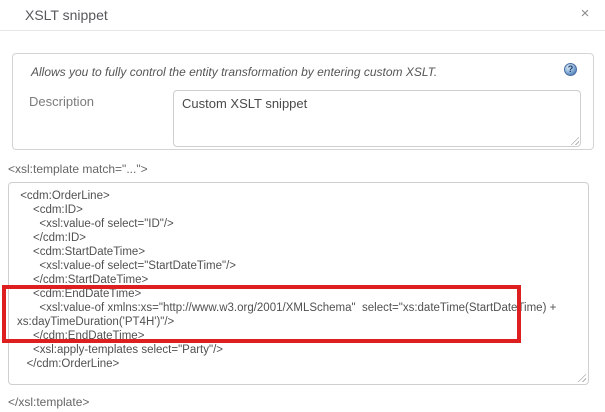 The height and width of the screenshot is (412, 605). Describe the element at coordinates (79, 294) in the screenshot. I see `code-line: <cdm:EndDateTime>` at that location.